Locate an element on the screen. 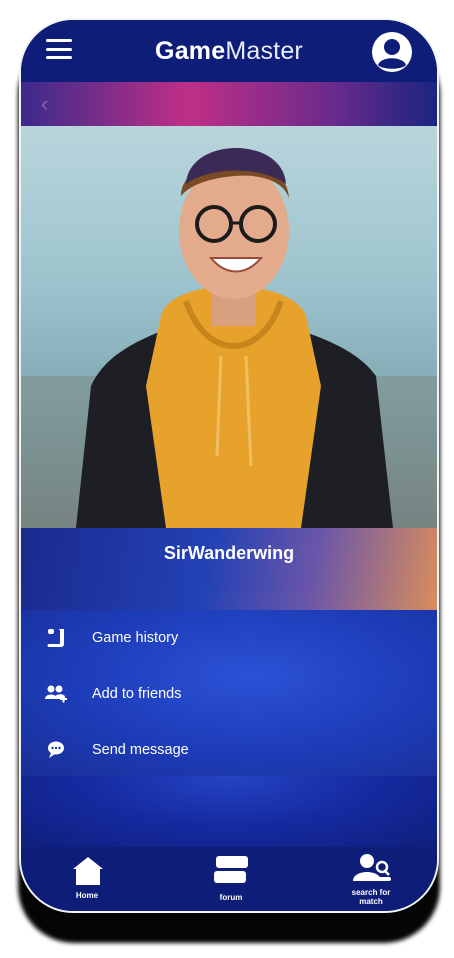 Image resolution: width=454 pixels, height=958 pixels. add-friends-icon is located at coordinates (56, 694).